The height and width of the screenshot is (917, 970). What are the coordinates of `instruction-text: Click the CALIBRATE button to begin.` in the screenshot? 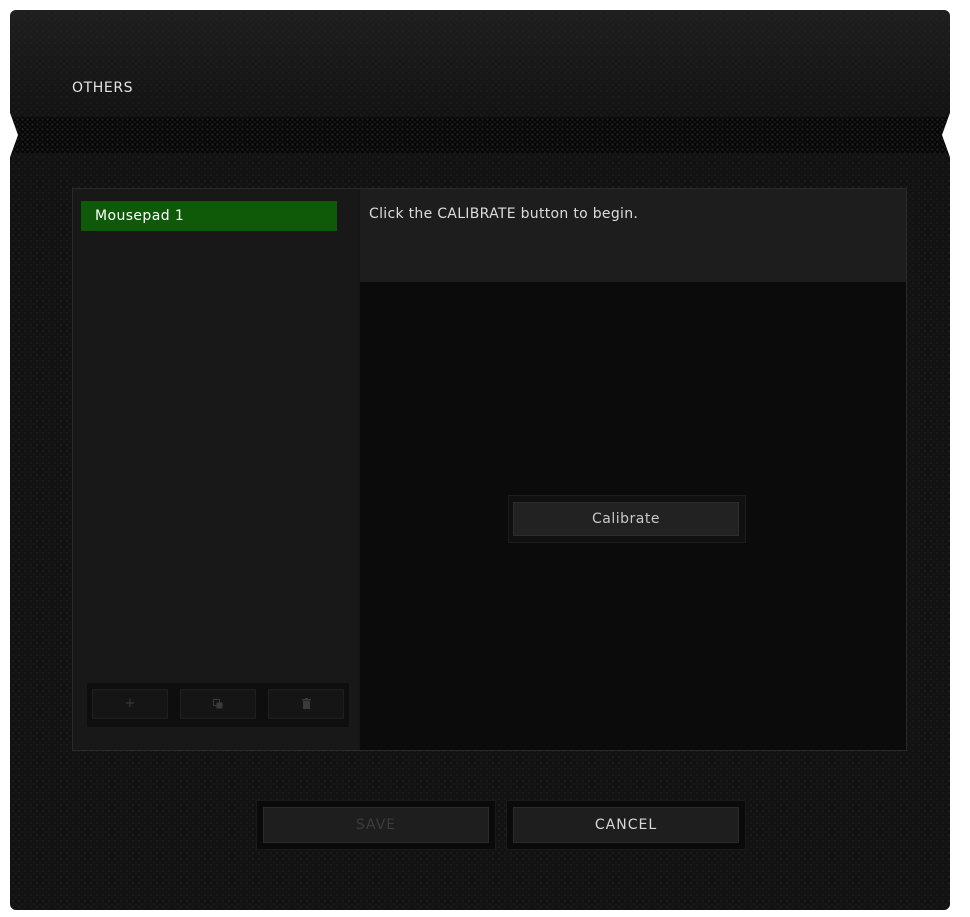 It's located at (504, 214).